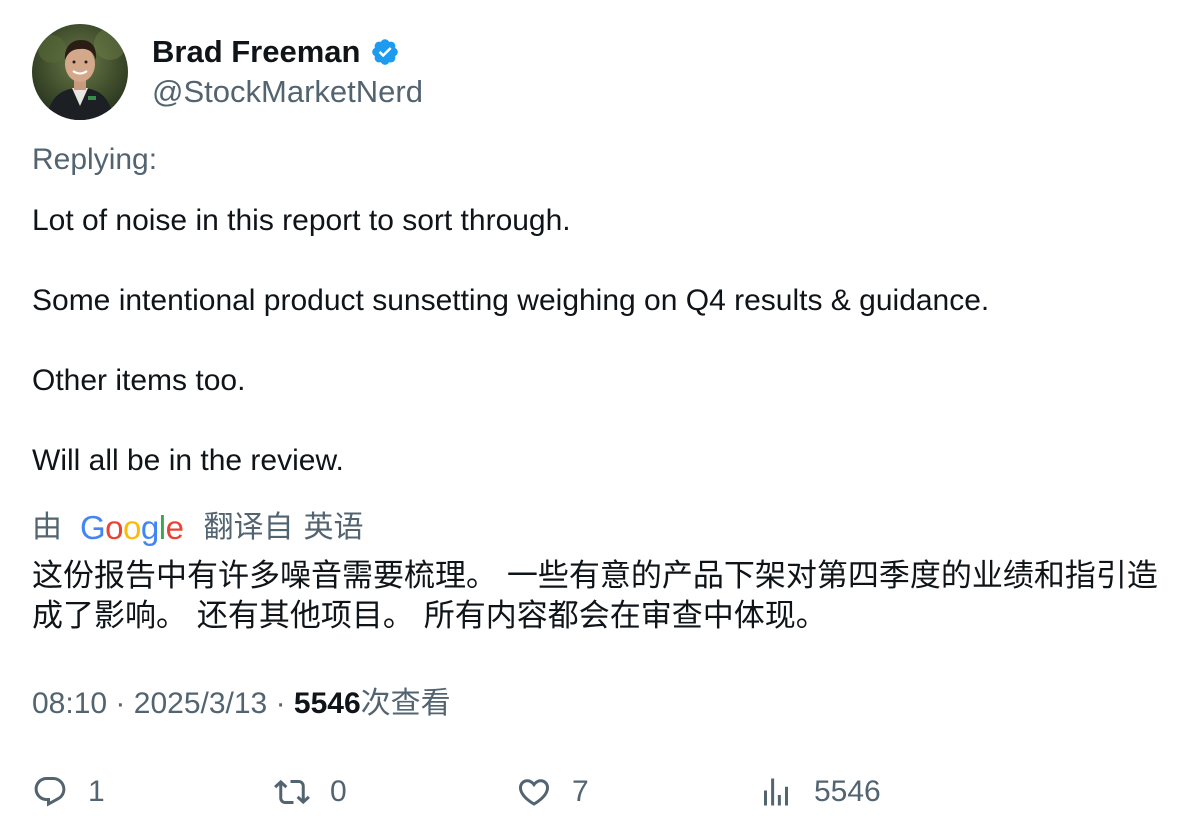  Describe the element at coordinates (95, 159) in the screenshot. I see `replying-label: Replying:` at that location.